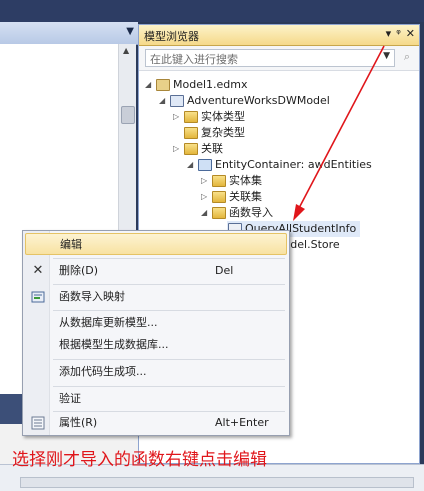 This screenshot has height=491, width=424. I want to click on panel-title: 模型浏览器, so click(171, 36).